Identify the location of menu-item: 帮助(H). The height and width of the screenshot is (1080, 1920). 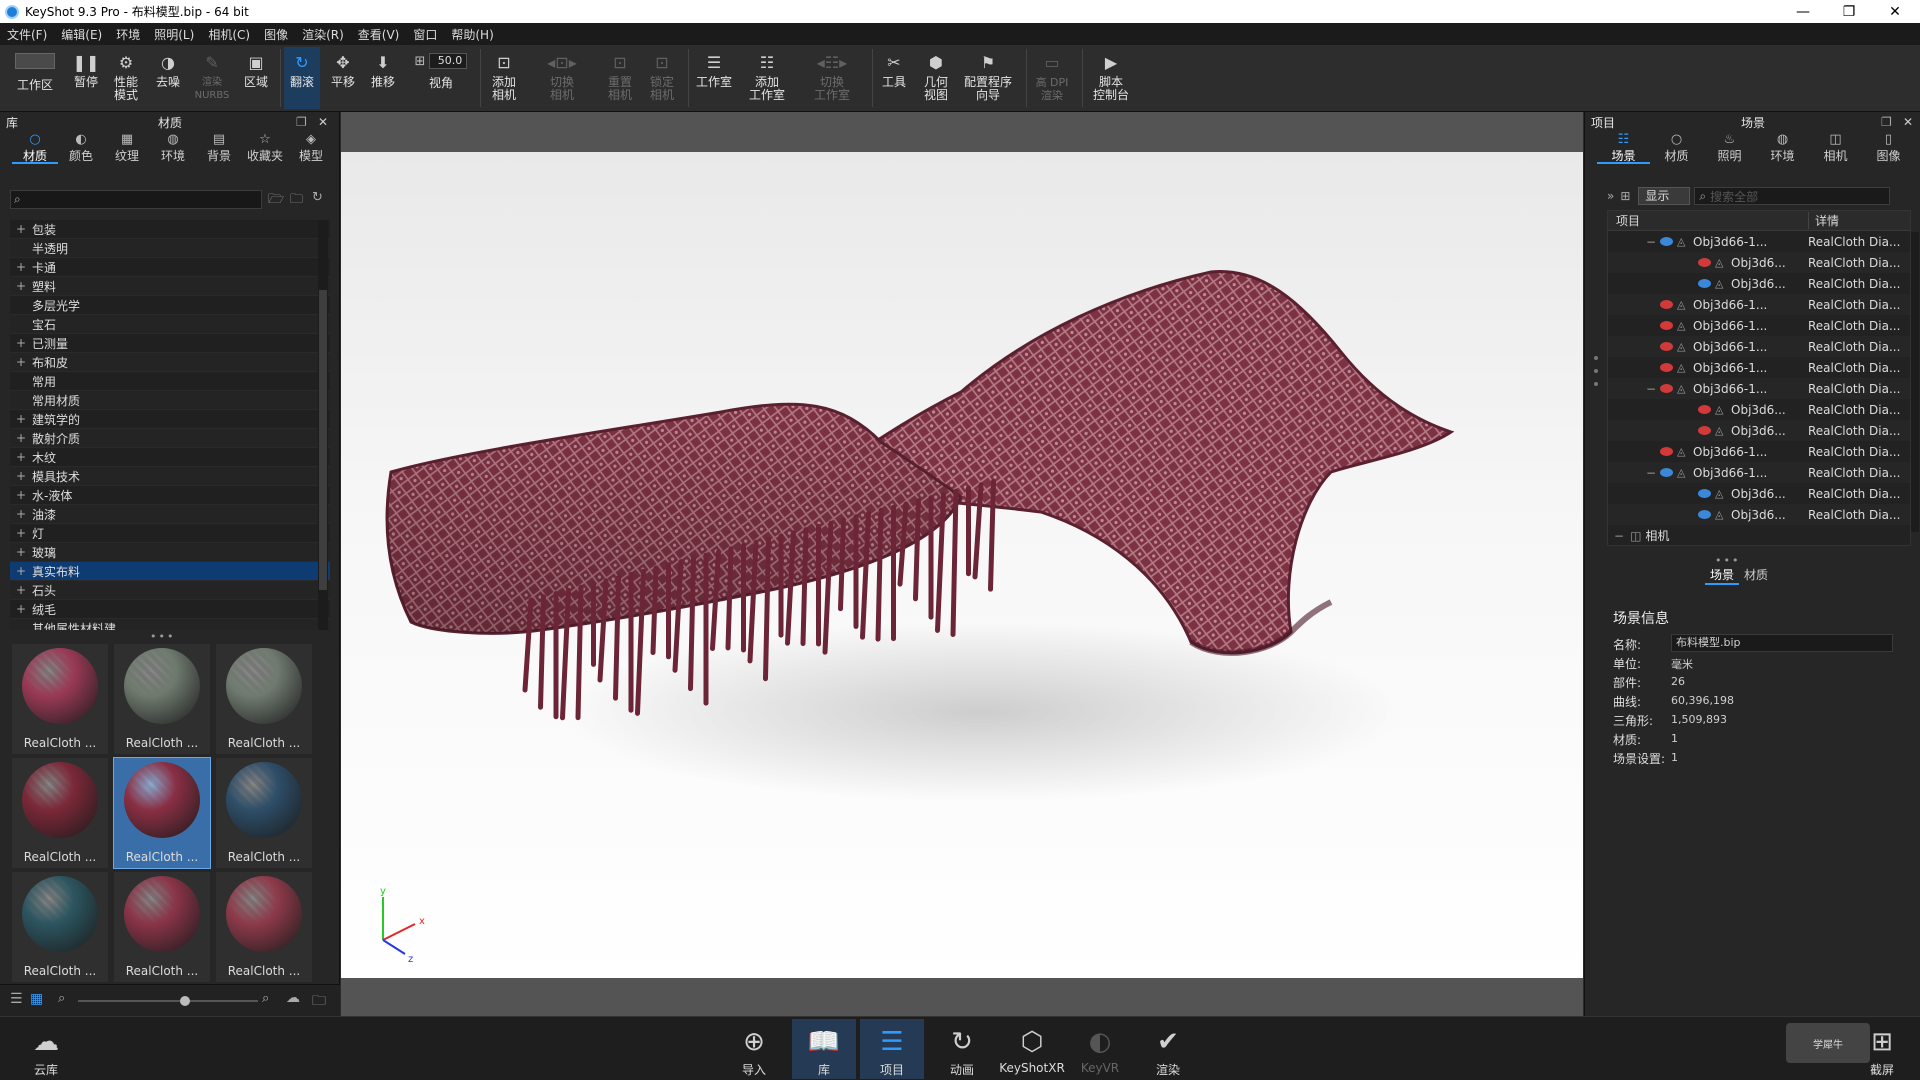
(472, 34).